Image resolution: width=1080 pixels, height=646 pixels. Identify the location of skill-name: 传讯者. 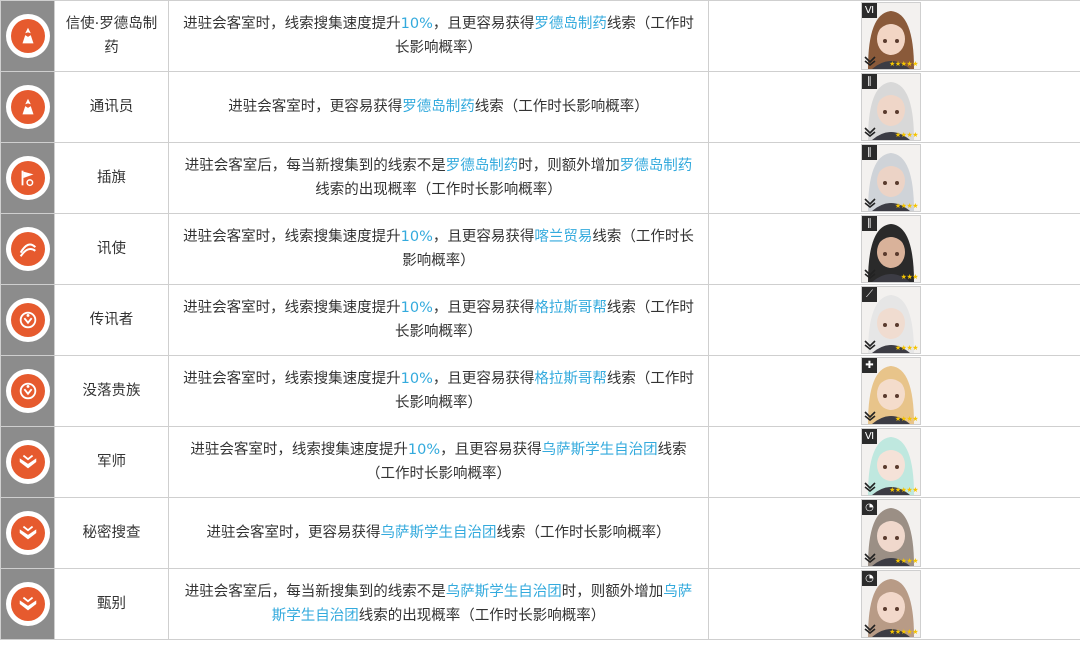
(111, 320).